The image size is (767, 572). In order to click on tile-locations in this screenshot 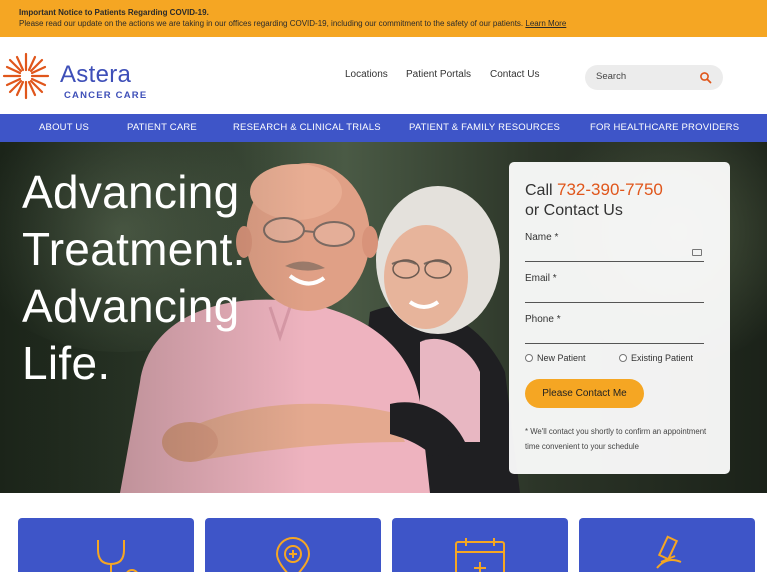, I will do `click(293, 545)`.